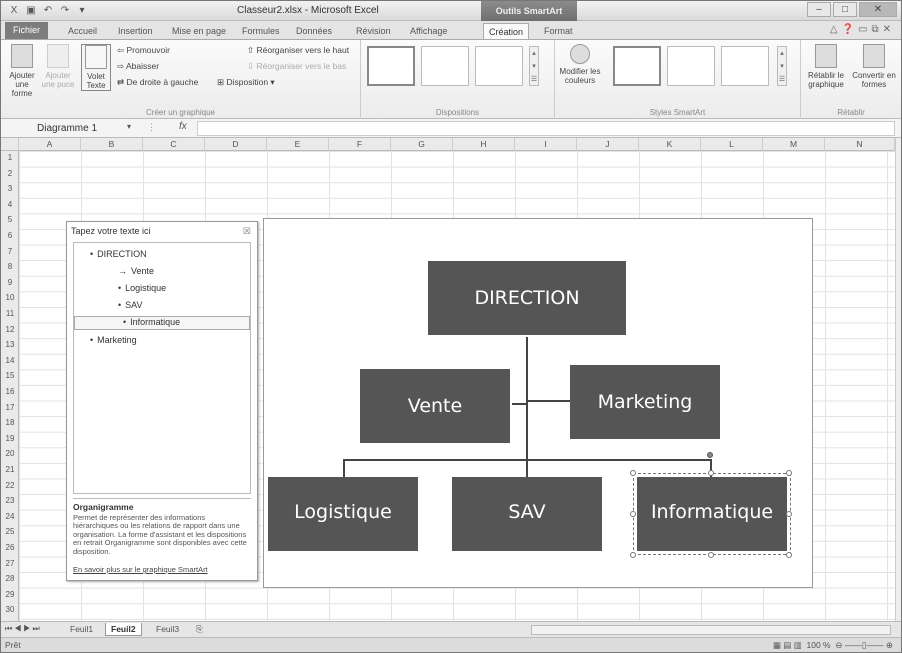  What do you see at coordinates (247, 231) in the screenshot?
I see `text-pane-close-icon: ☒` at bounding box center [247, 231].